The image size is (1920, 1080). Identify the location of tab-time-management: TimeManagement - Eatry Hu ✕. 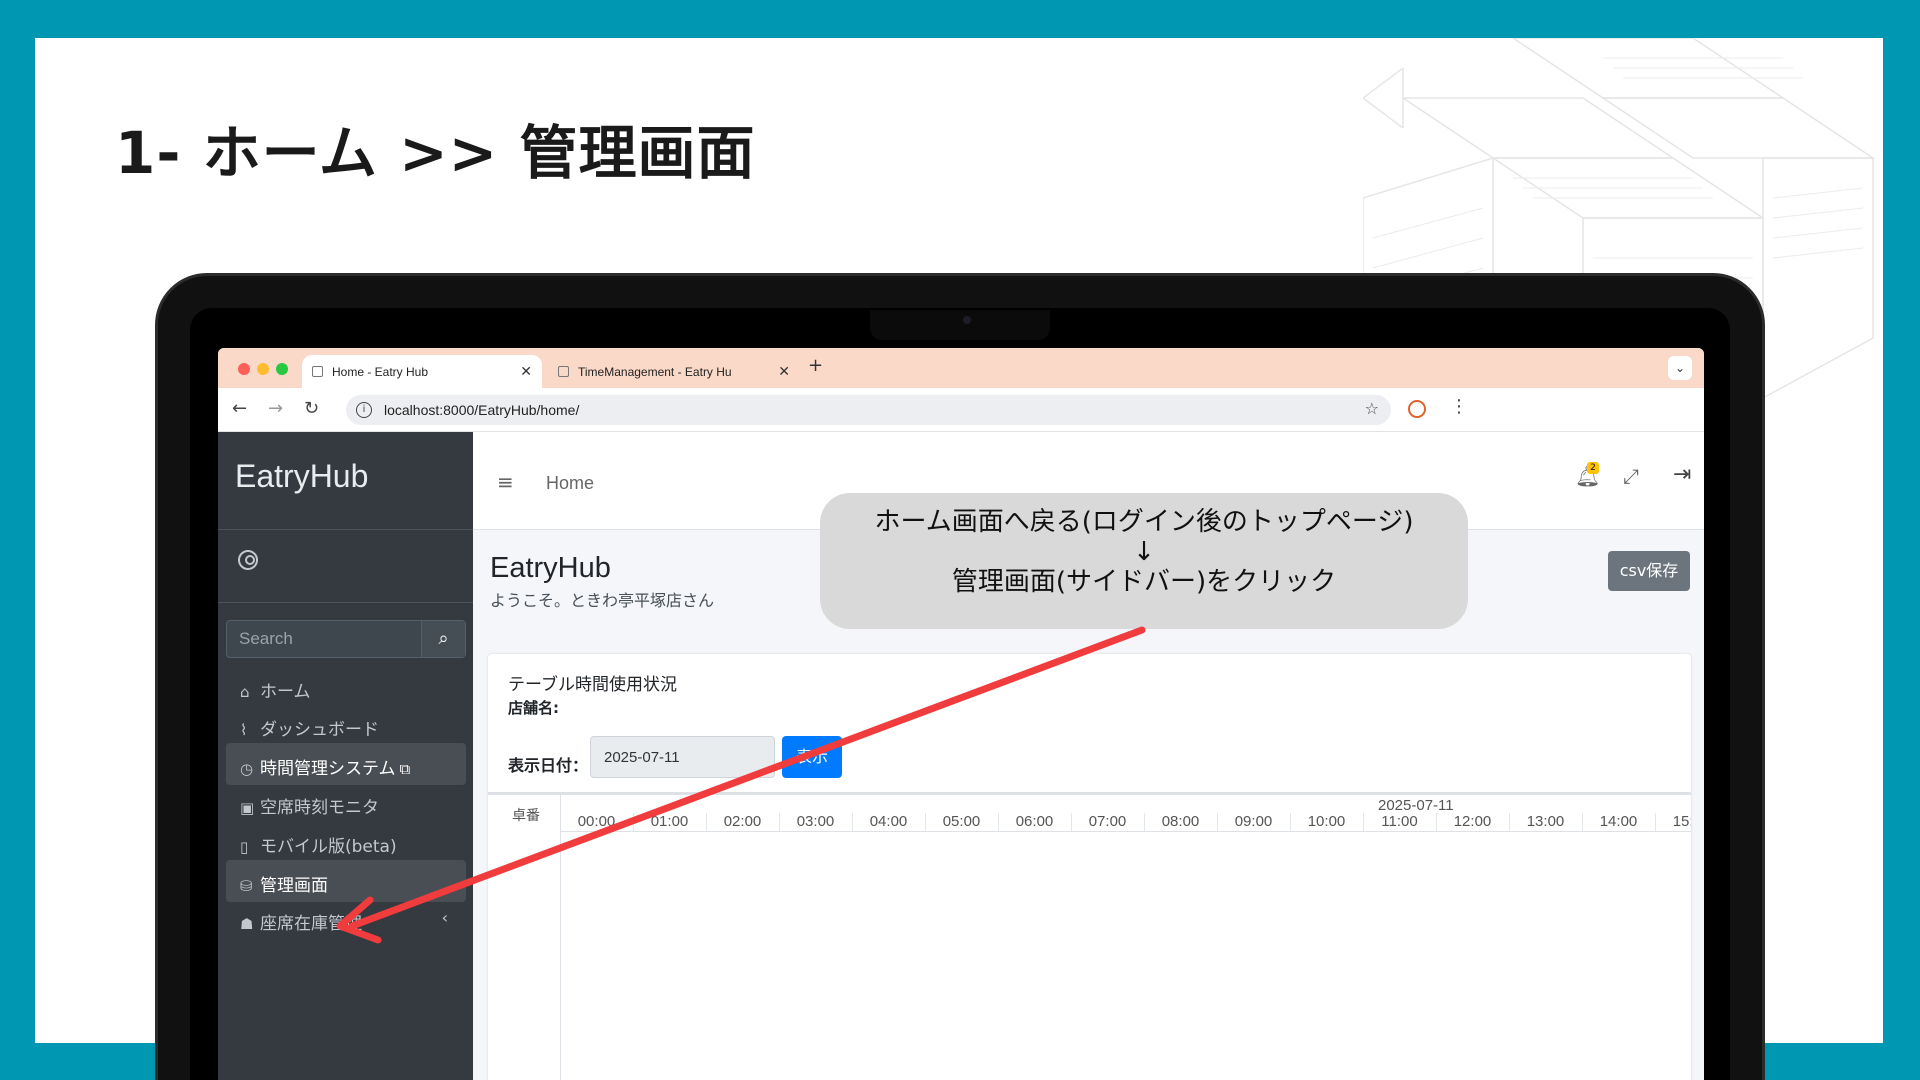
(674, 371).